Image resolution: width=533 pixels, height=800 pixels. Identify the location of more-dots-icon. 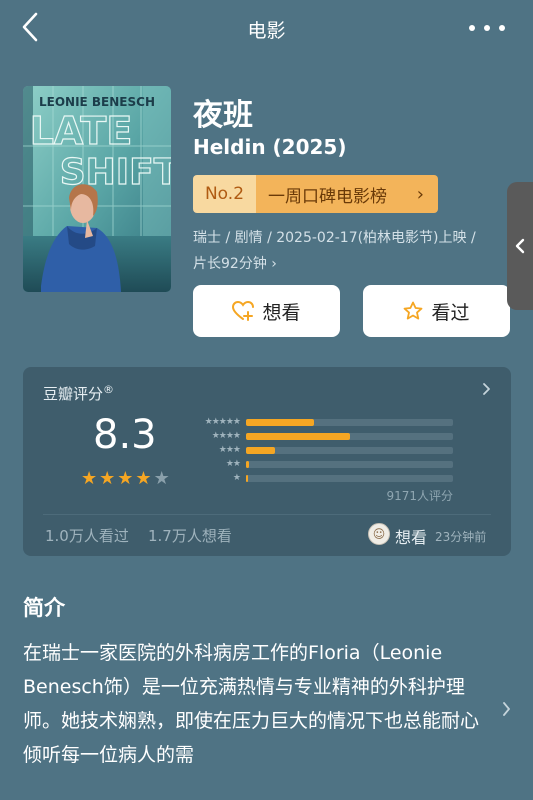
(472, 28).